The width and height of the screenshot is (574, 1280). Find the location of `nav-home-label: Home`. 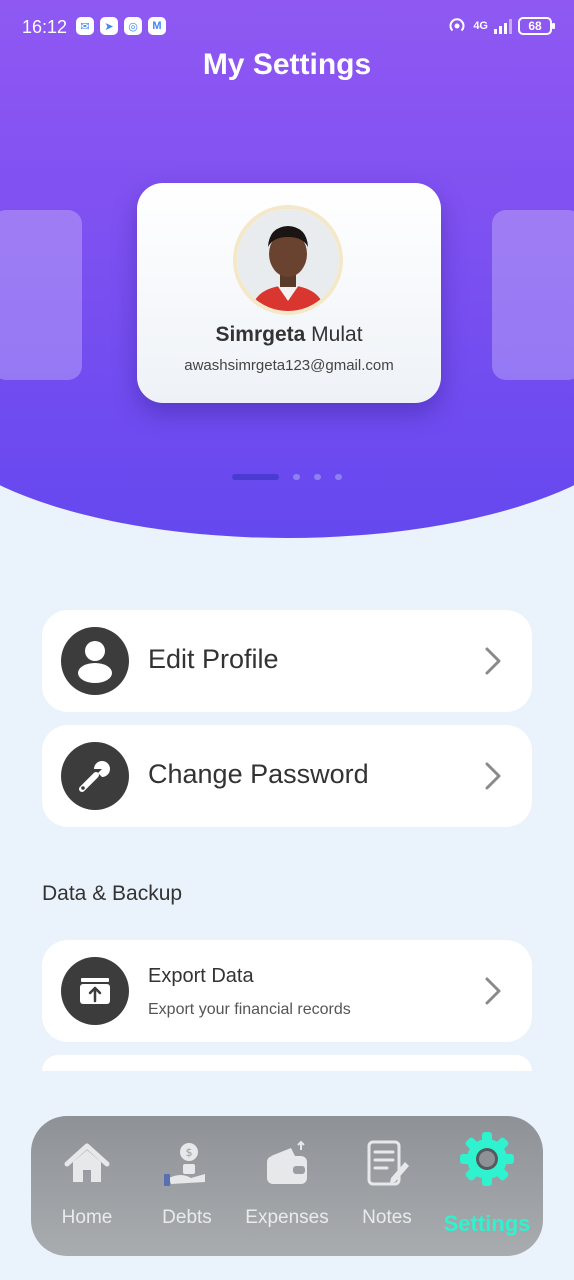

nav-home-label: Home is located at coordinates (87, 1217).